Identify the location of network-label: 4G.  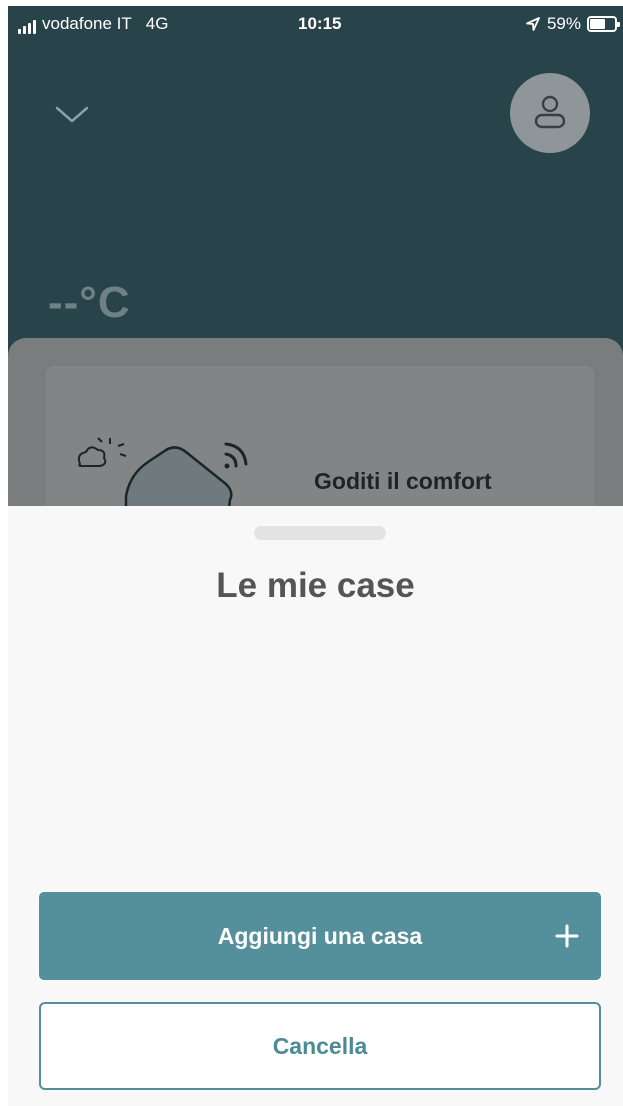
(157, 23).